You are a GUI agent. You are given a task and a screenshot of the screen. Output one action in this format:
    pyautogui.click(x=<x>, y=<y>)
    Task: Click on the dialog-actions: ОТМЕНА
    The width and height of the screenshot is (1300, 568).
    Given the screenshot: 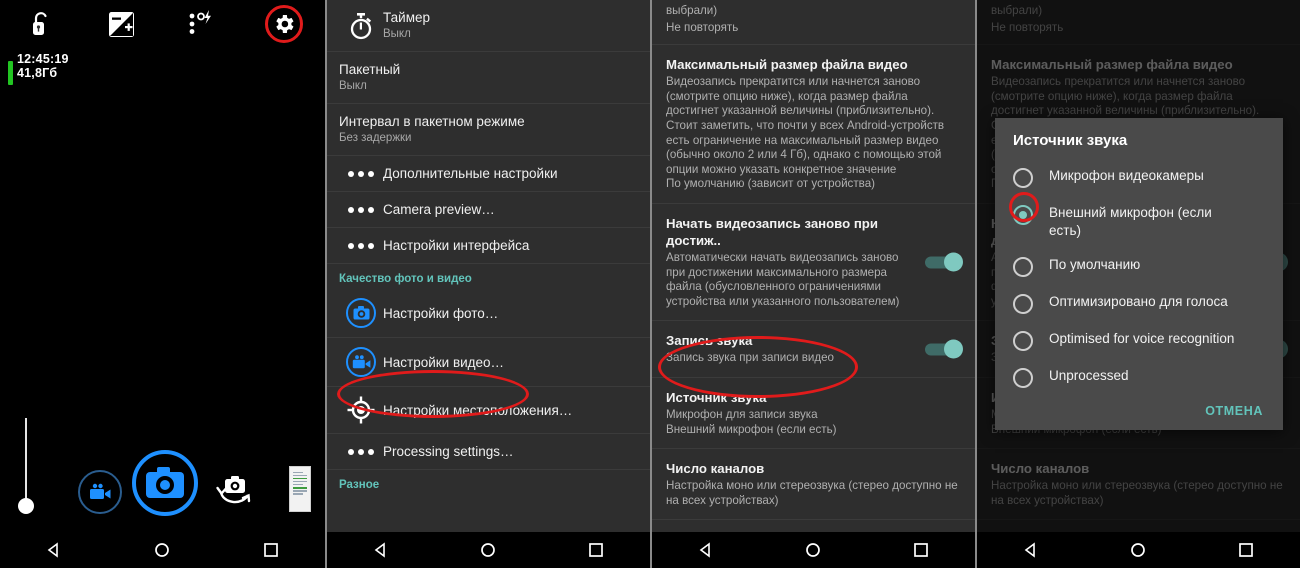 What is the action you would take?
    pyautogui.click(x=1139, y=409)
    